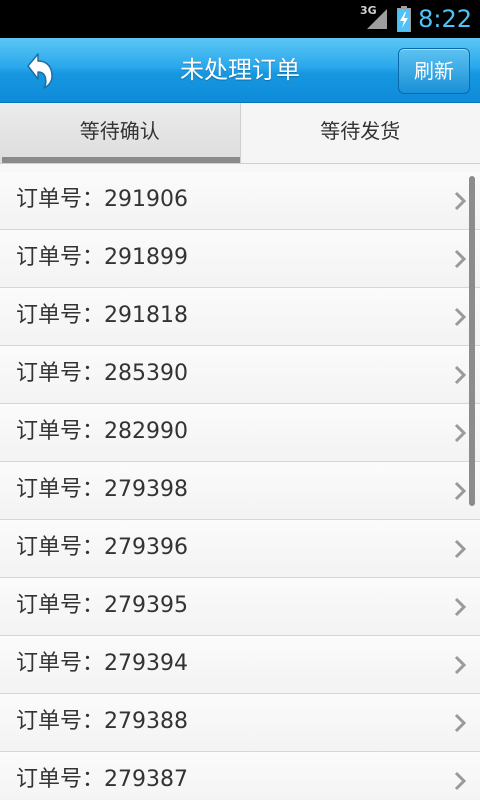 This screenshot has height=800, width=480. I want to click on tab-label: 等待确认, so click(119, 131).